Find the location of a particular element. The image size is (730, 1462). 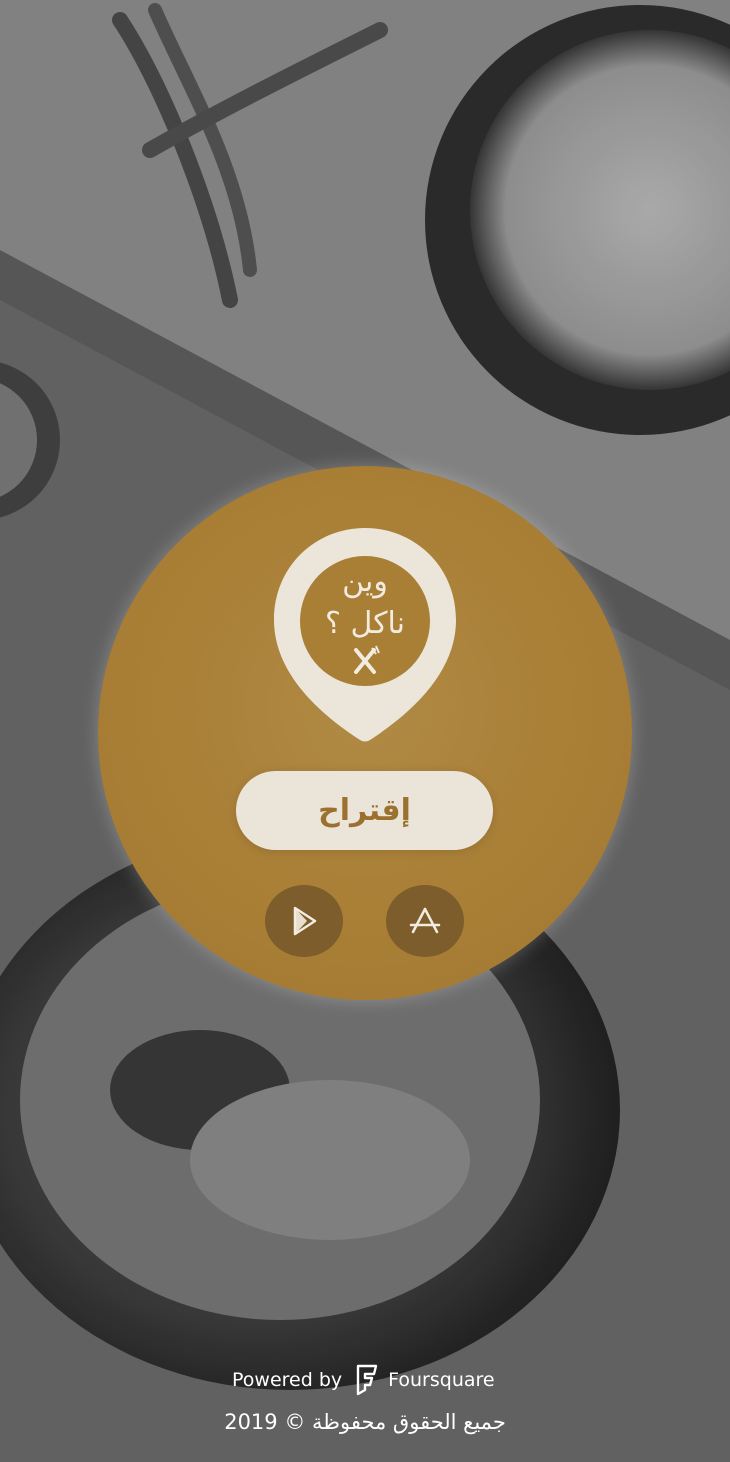

app-store-icon is located at coordinates (425, 920).